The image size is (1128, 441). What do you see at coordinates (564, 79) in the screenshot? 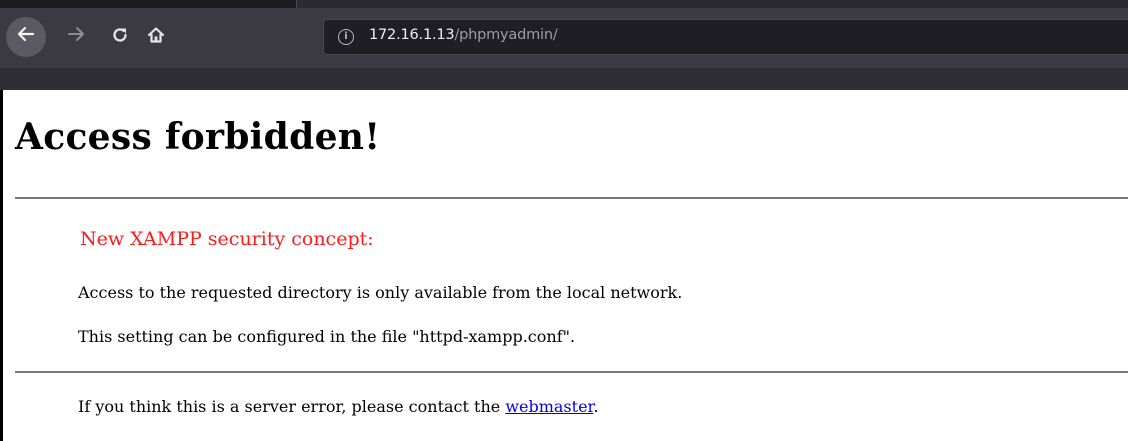
I see `toolbar-bottom-strip` at bounding box center [564, 79].